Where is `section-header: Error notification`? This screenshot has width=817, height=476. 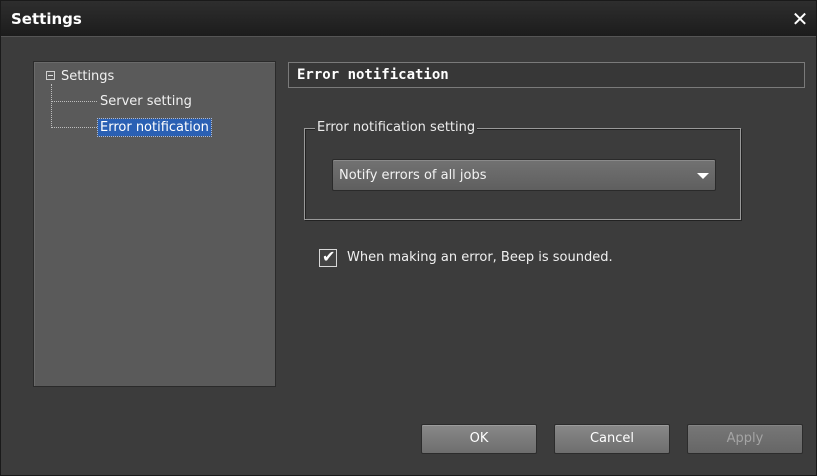
section-header: Error notification is located at coordinates (546, 75).